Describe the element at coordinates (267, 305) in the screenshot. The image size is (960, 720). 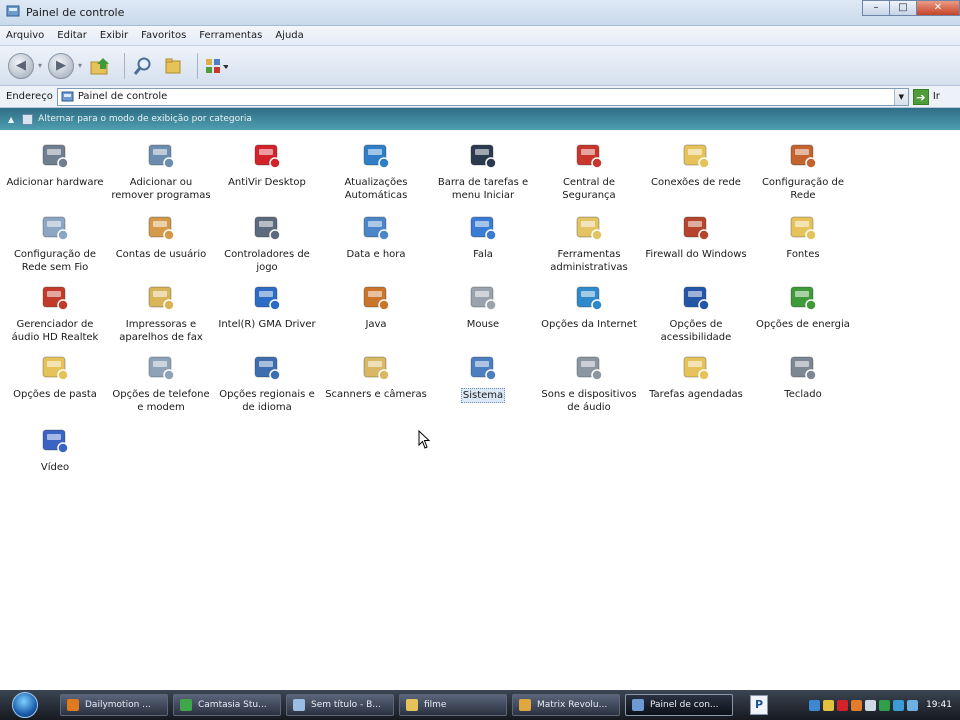
I see `control-panel-item: Intel(R) GMA Driver` at that location.